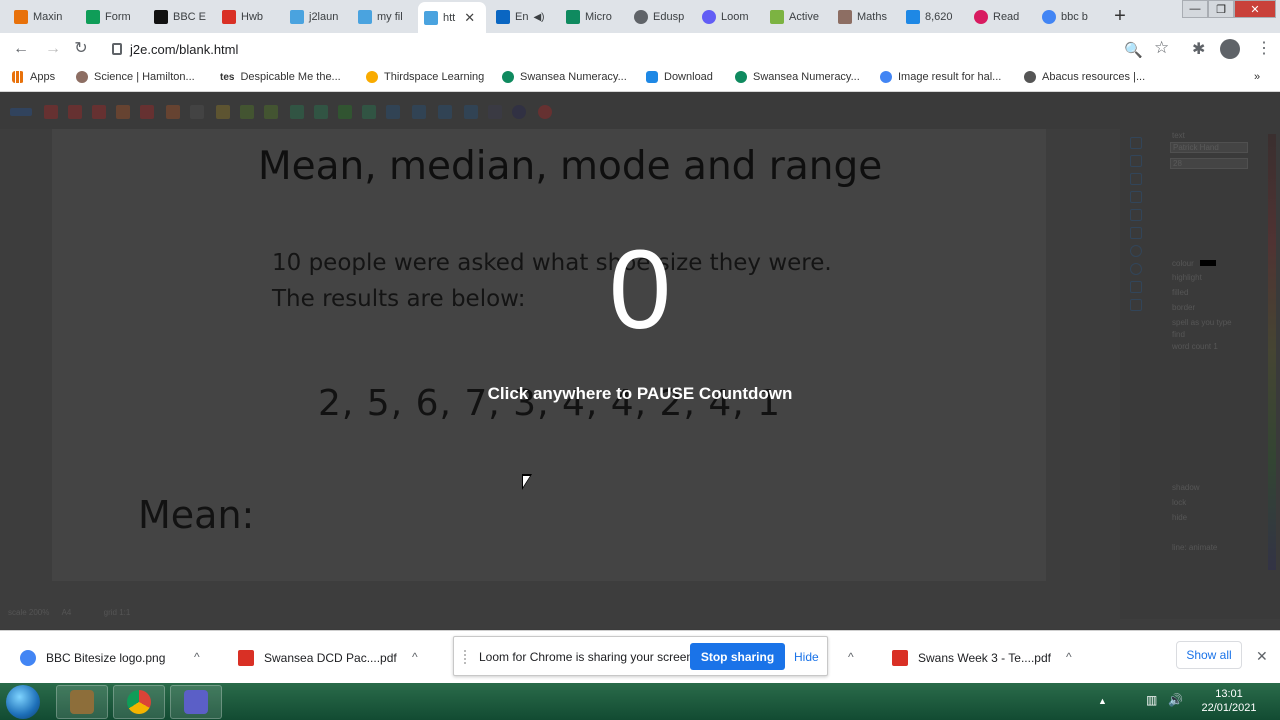  Describe the element at coordinates (728, 17) in the screenshot. I see `tab-loom: Loom` at that location.